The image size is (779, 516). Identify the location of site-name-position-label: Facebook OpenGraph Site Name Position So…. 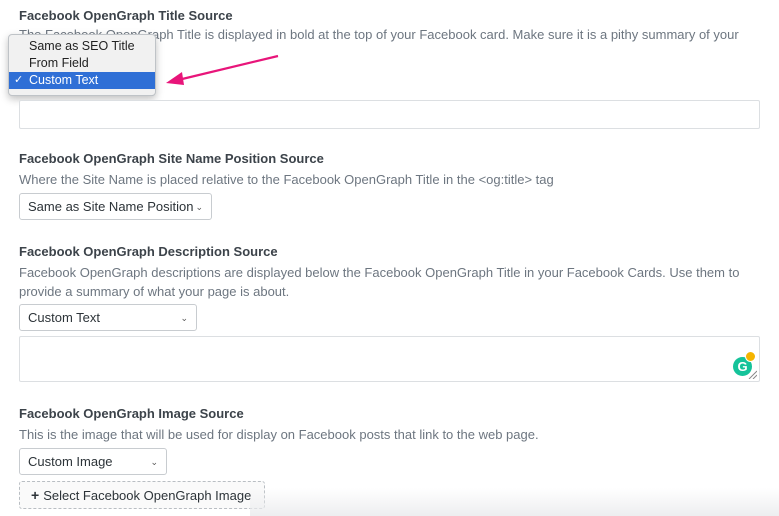
(171, 158).